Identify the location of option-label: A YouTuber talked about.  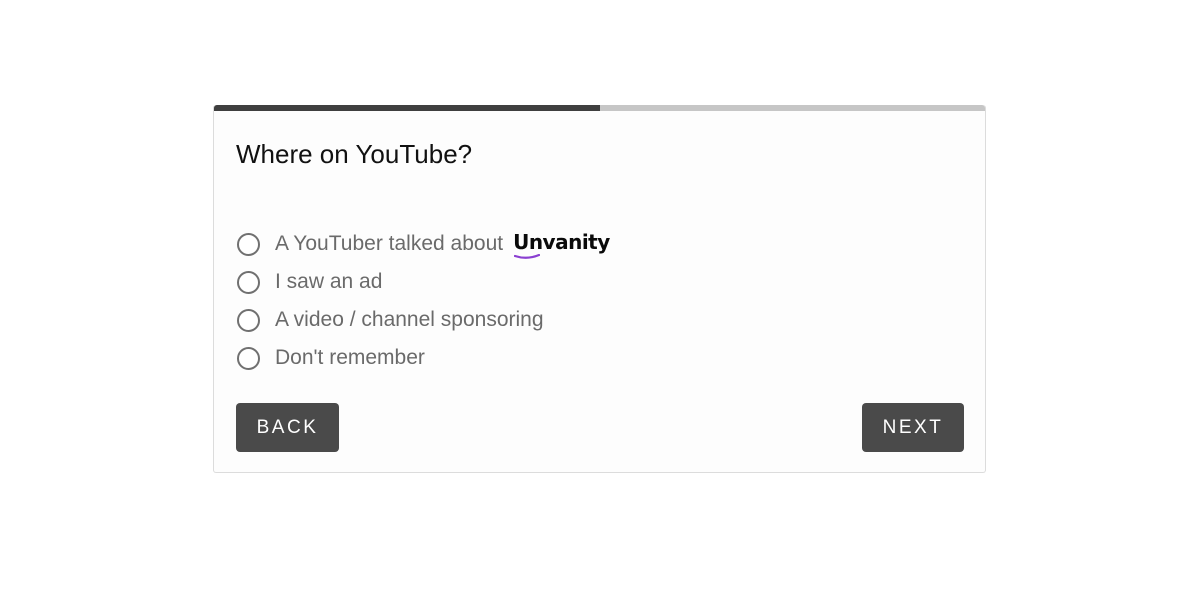
(389, 243).